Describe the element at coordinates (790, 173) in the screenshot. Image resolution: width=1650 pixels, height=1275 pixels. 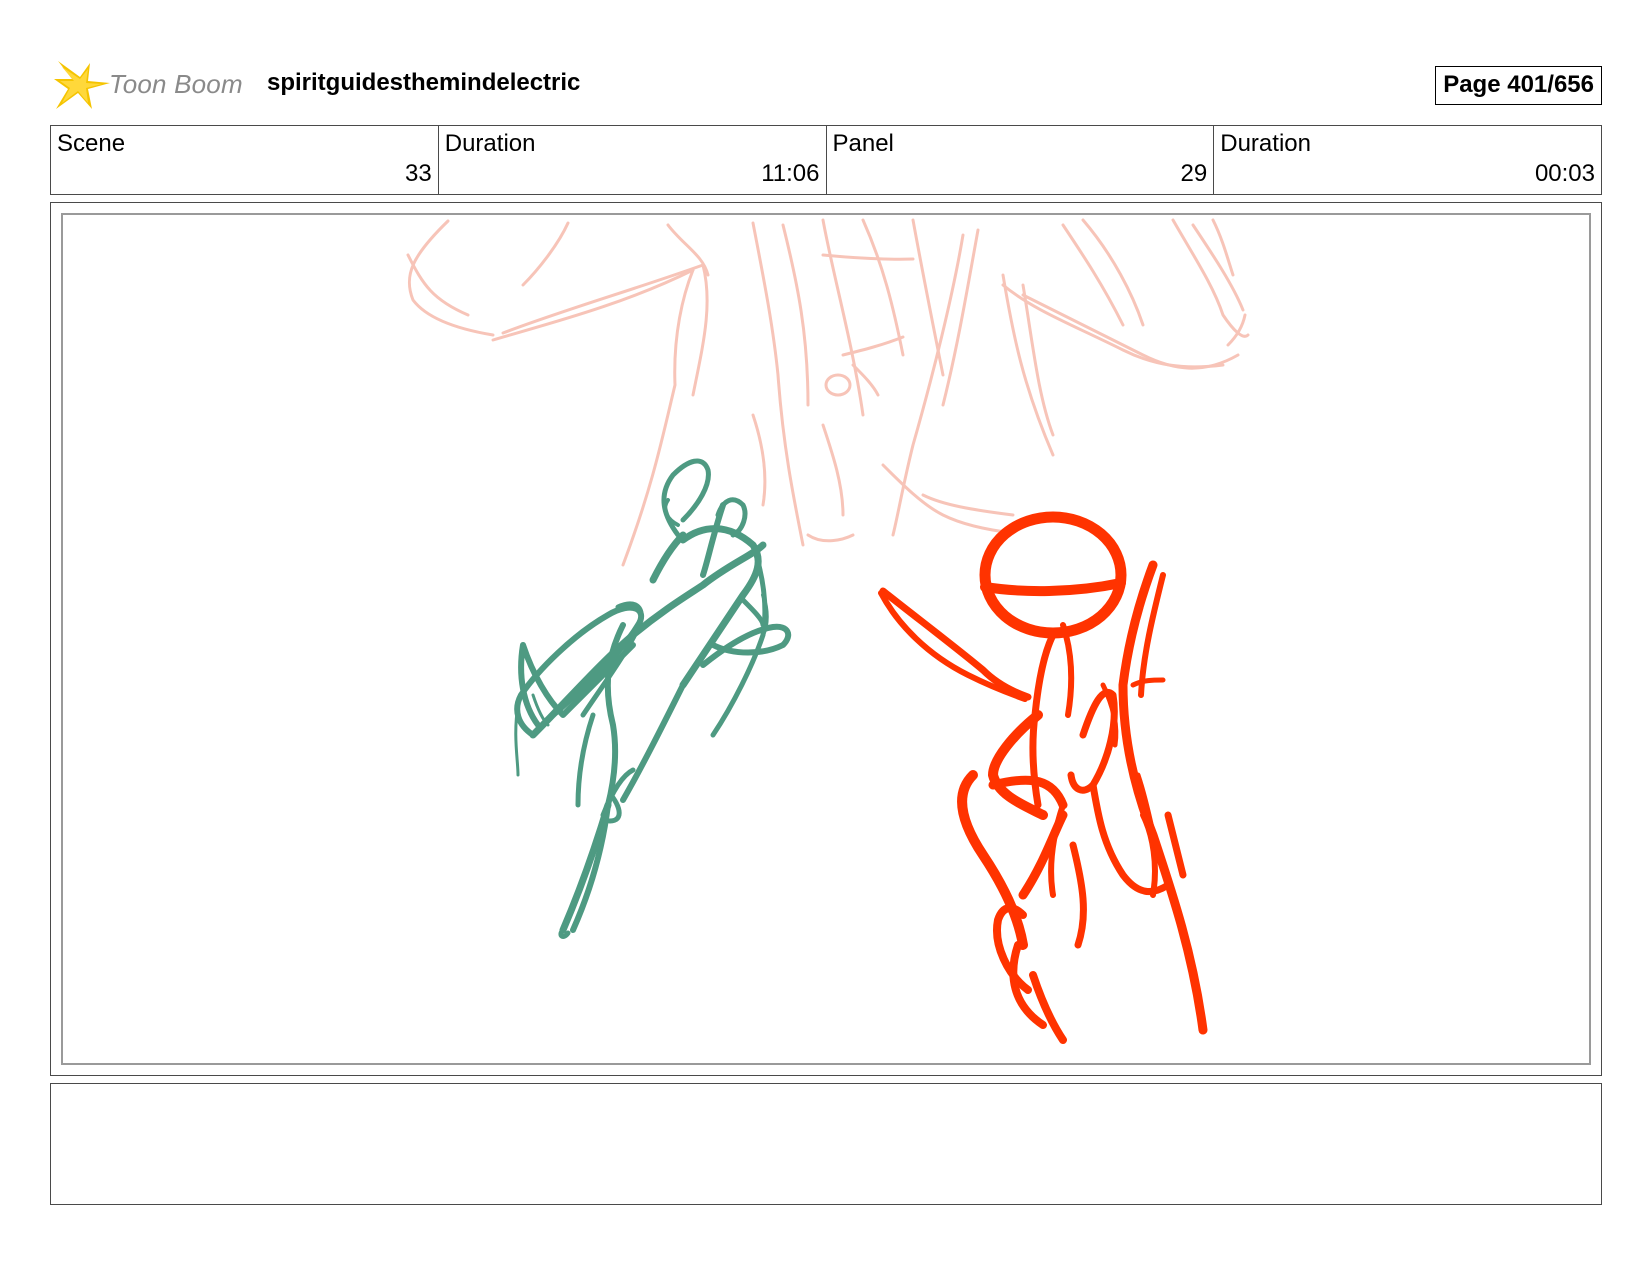
I see `scene-duration-value: 11:06` at that location.